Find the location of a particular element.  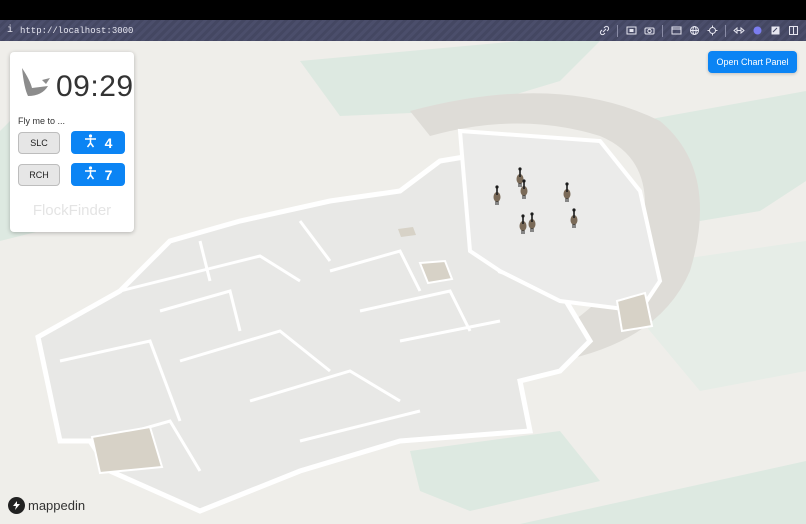

color-dot-icon is located at coordinates (757, 31).